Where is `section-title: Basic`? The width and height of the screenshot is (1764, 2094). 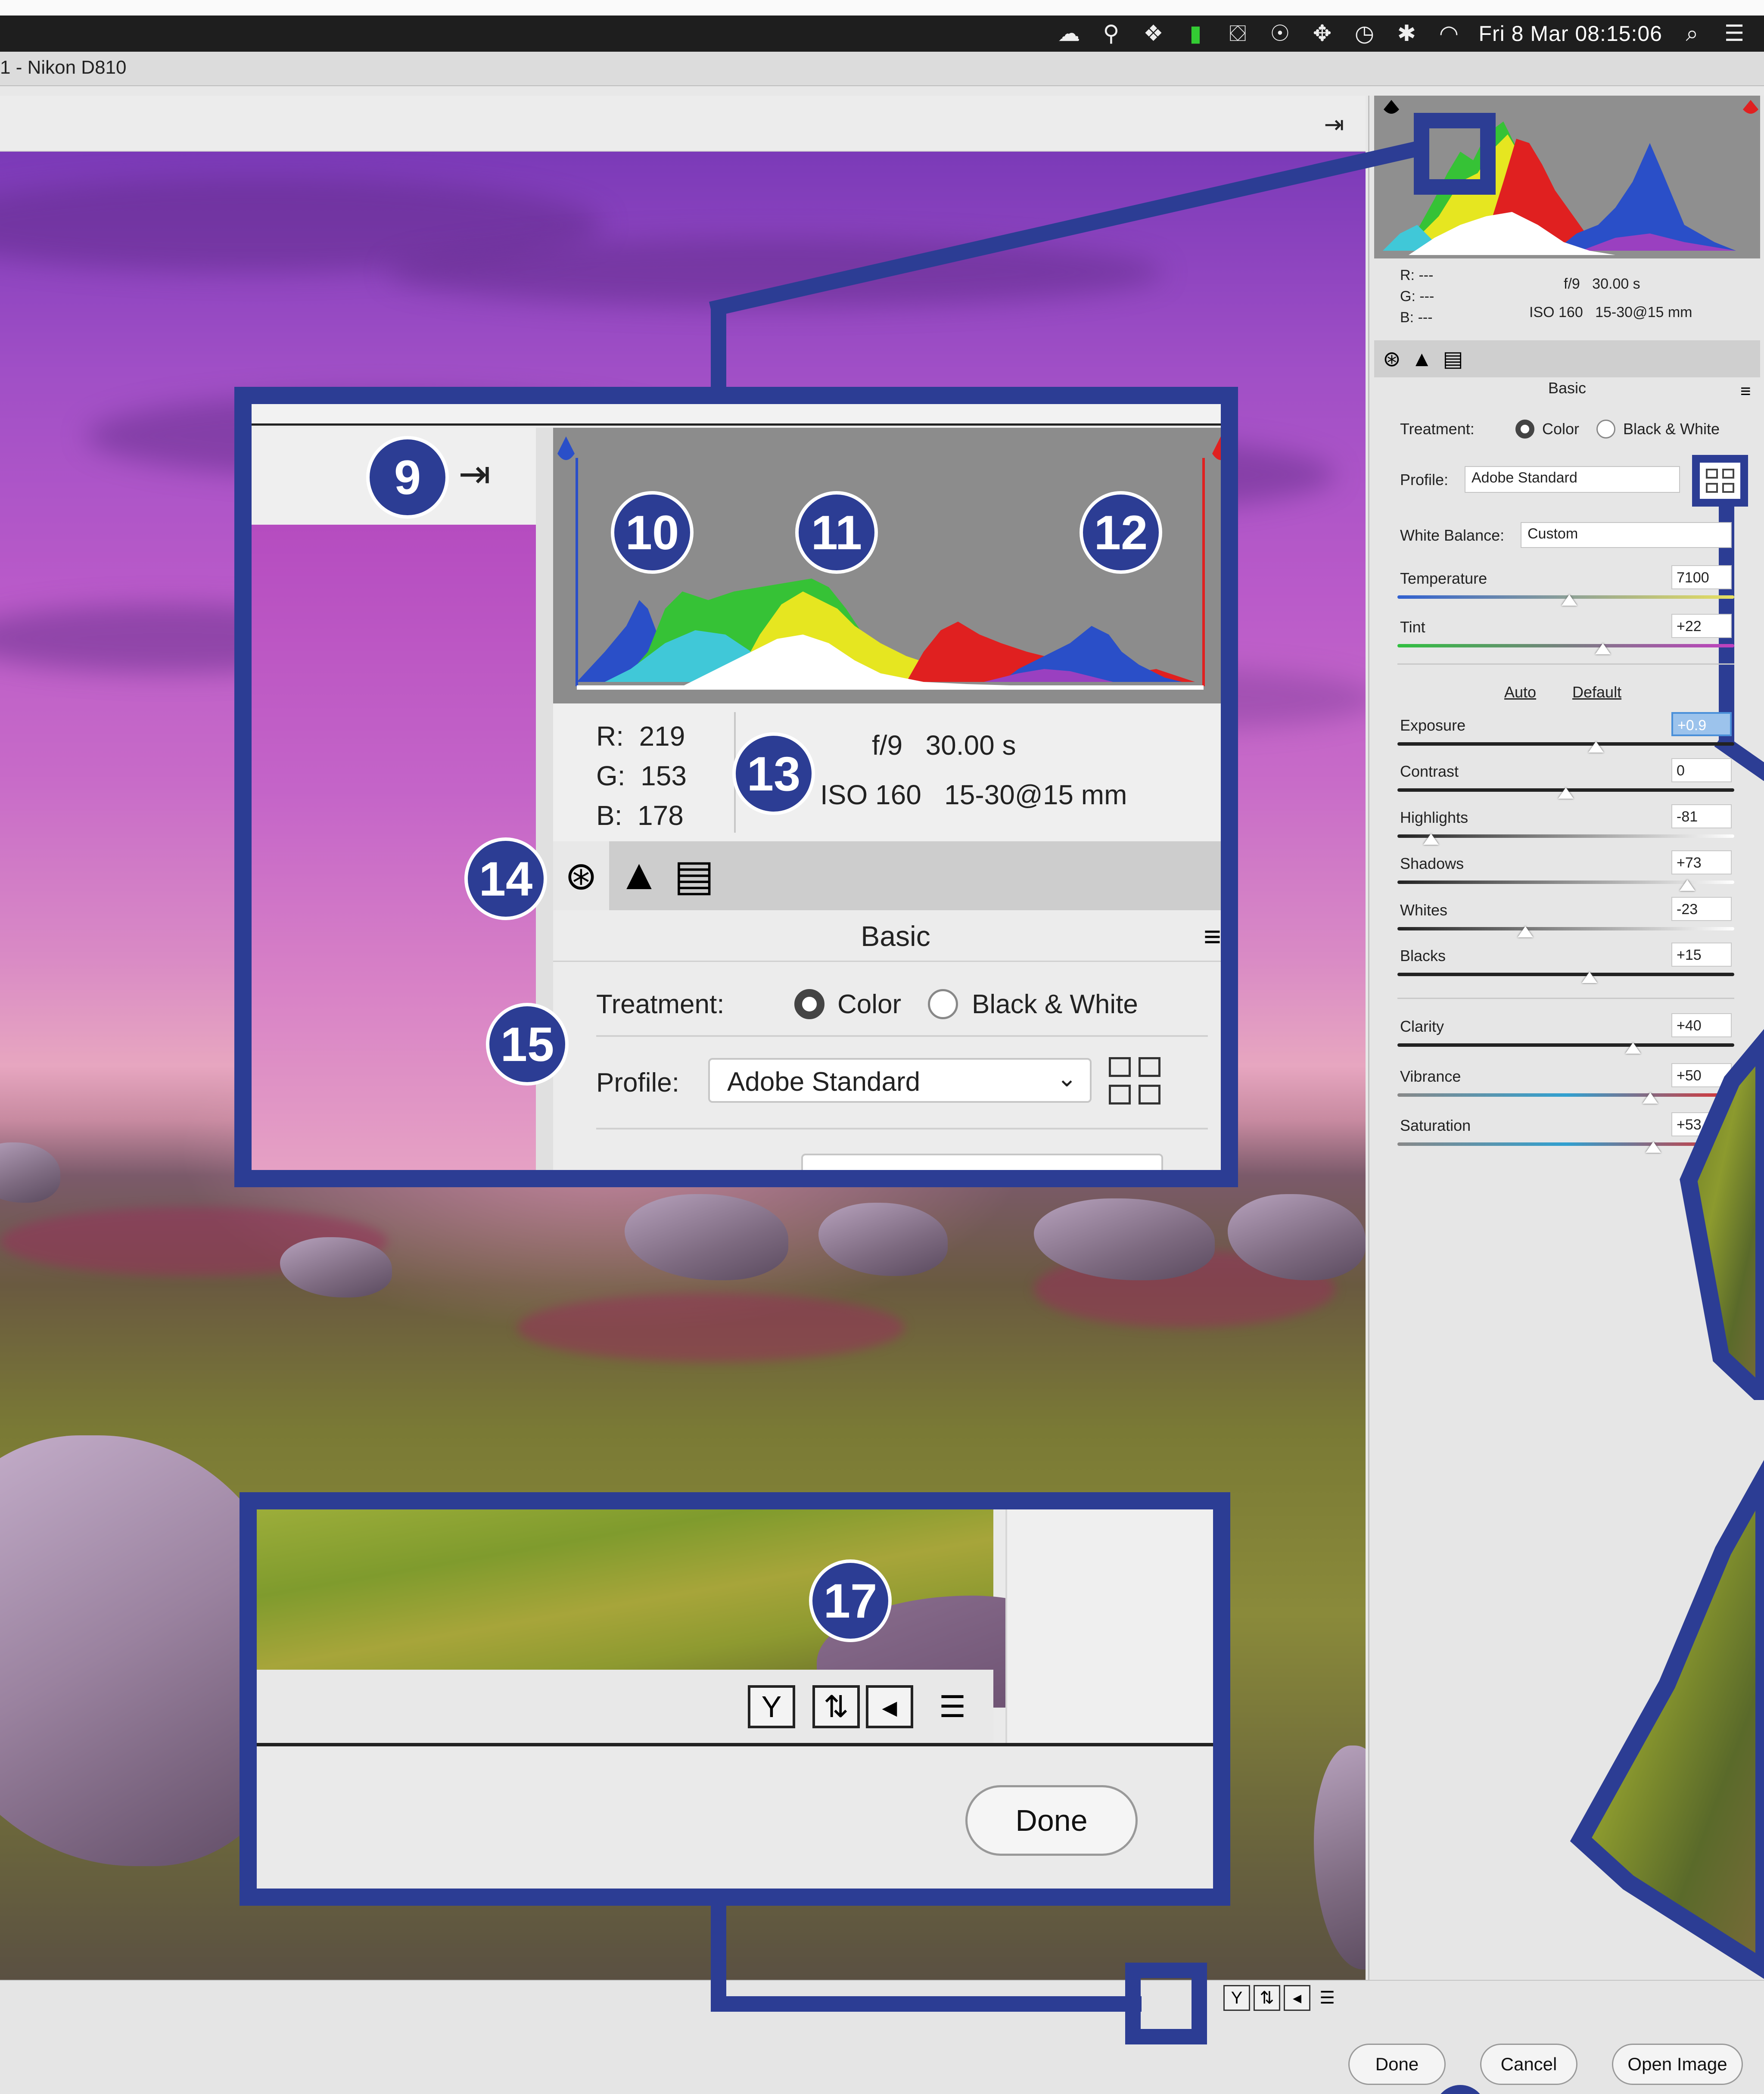 section-title: Basic is located at coordinates (1568, 388).